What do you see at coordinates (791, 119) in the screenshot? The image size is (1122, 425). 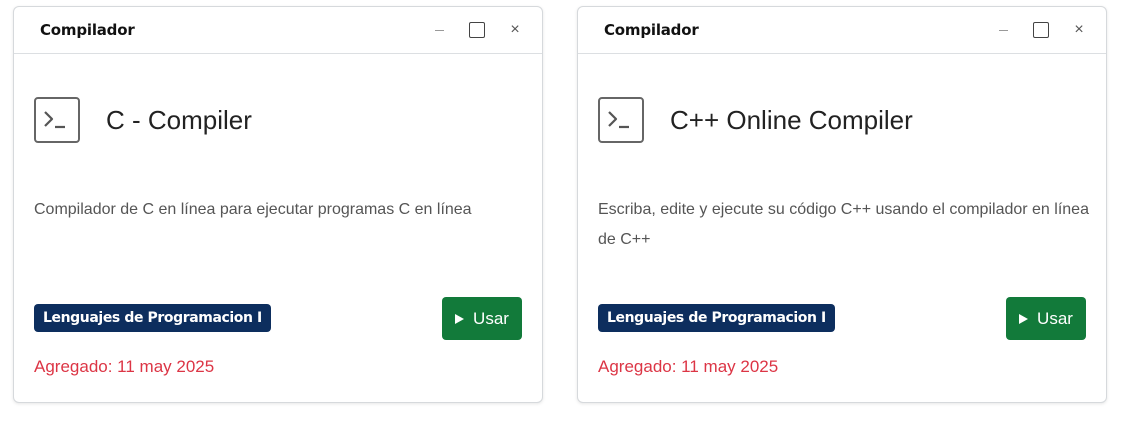 I see `app-name: C++ Online Compiler` at bounding box center [791, 119].